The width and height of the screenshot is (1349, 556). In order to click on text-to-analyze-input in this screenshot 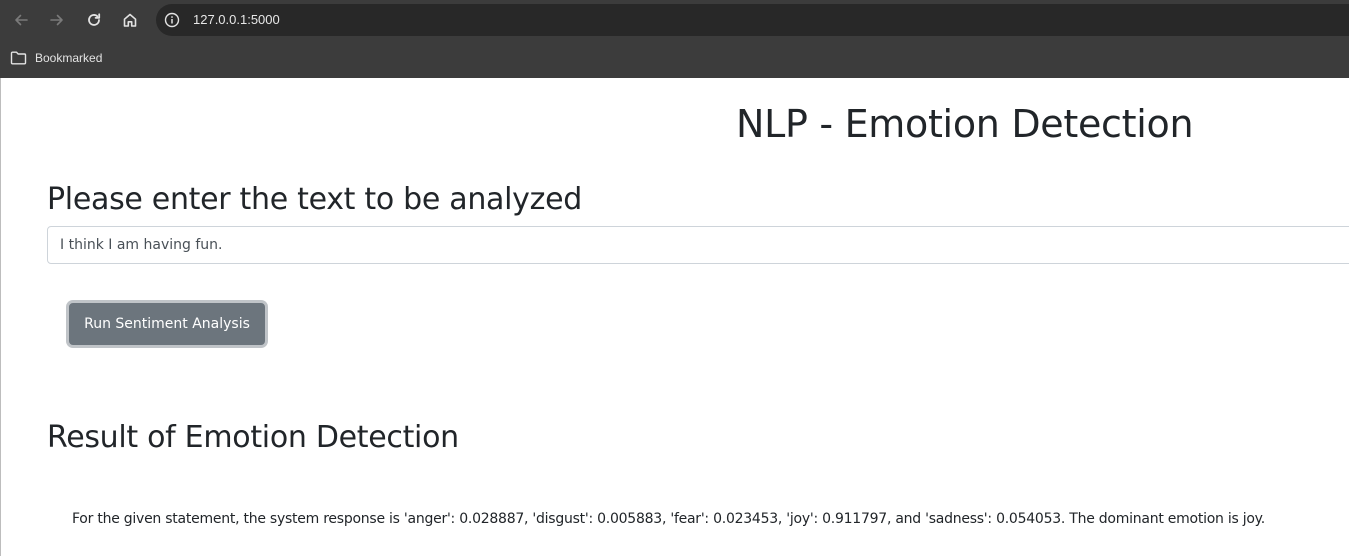, I will do `click(698, 245)`.